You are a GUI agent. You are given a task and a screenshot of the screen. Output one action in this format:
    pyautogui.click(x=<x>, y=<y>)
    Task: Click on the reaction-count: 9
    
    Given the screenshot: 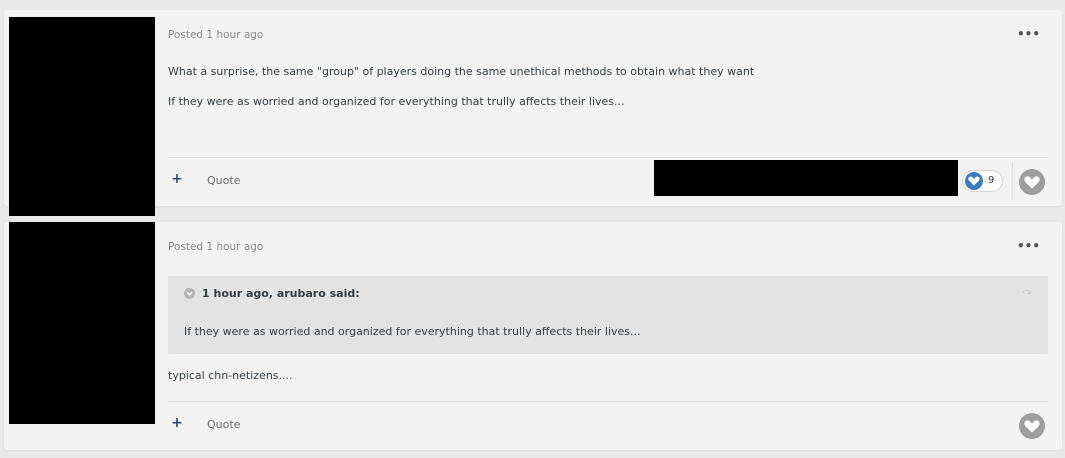 What is the action you would take?
    pyautogui.click(x=991, y=180)
    